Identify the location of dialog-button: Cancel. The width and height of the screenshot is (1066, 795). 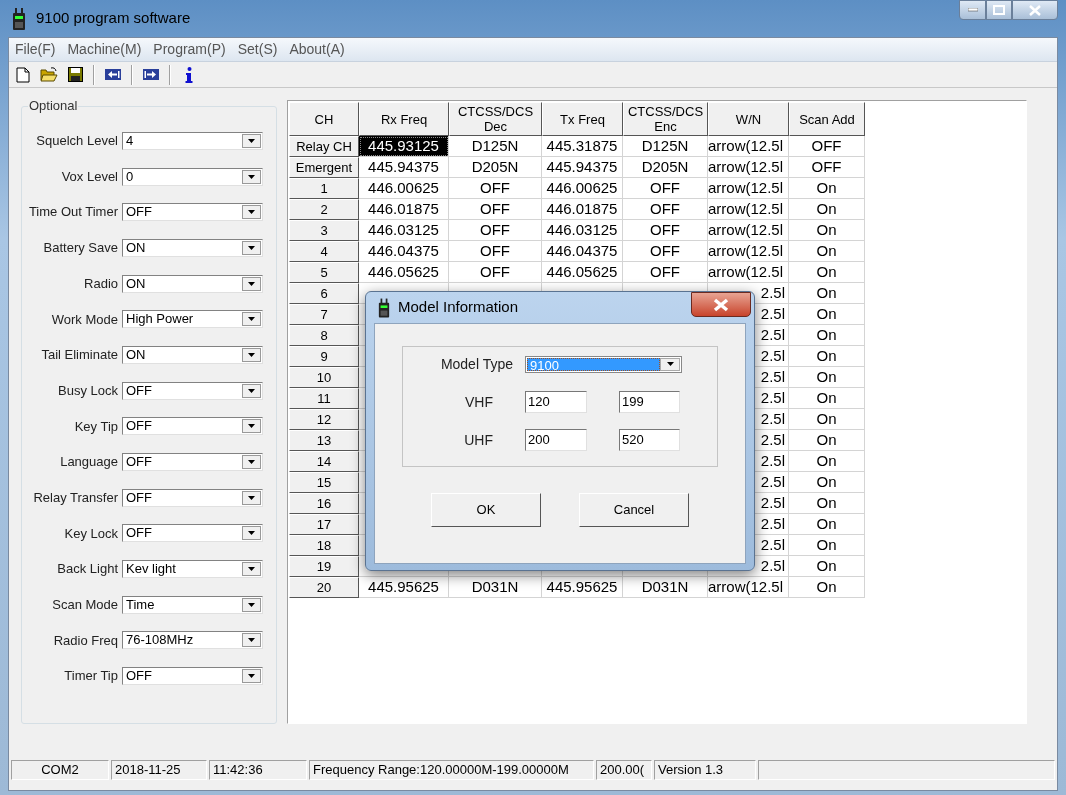
(634, 510).